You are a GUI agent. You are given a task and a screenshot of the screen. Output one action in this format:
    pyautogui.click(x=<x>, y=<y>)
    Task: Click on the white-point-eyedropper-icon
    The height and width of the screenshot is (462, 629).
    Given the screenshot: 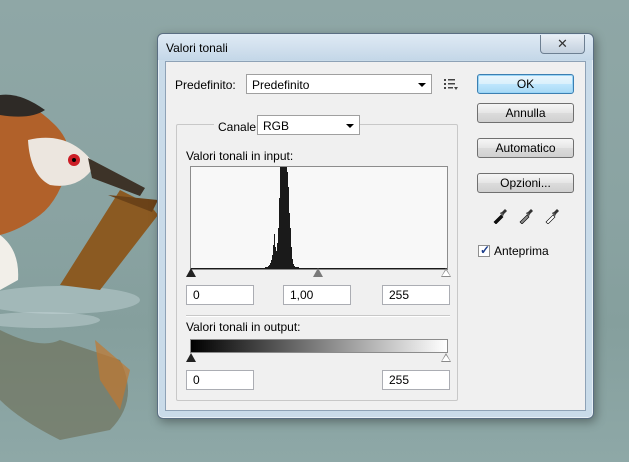 What is the action you would take?
    pyautogui.click(x=552, y=216)
    